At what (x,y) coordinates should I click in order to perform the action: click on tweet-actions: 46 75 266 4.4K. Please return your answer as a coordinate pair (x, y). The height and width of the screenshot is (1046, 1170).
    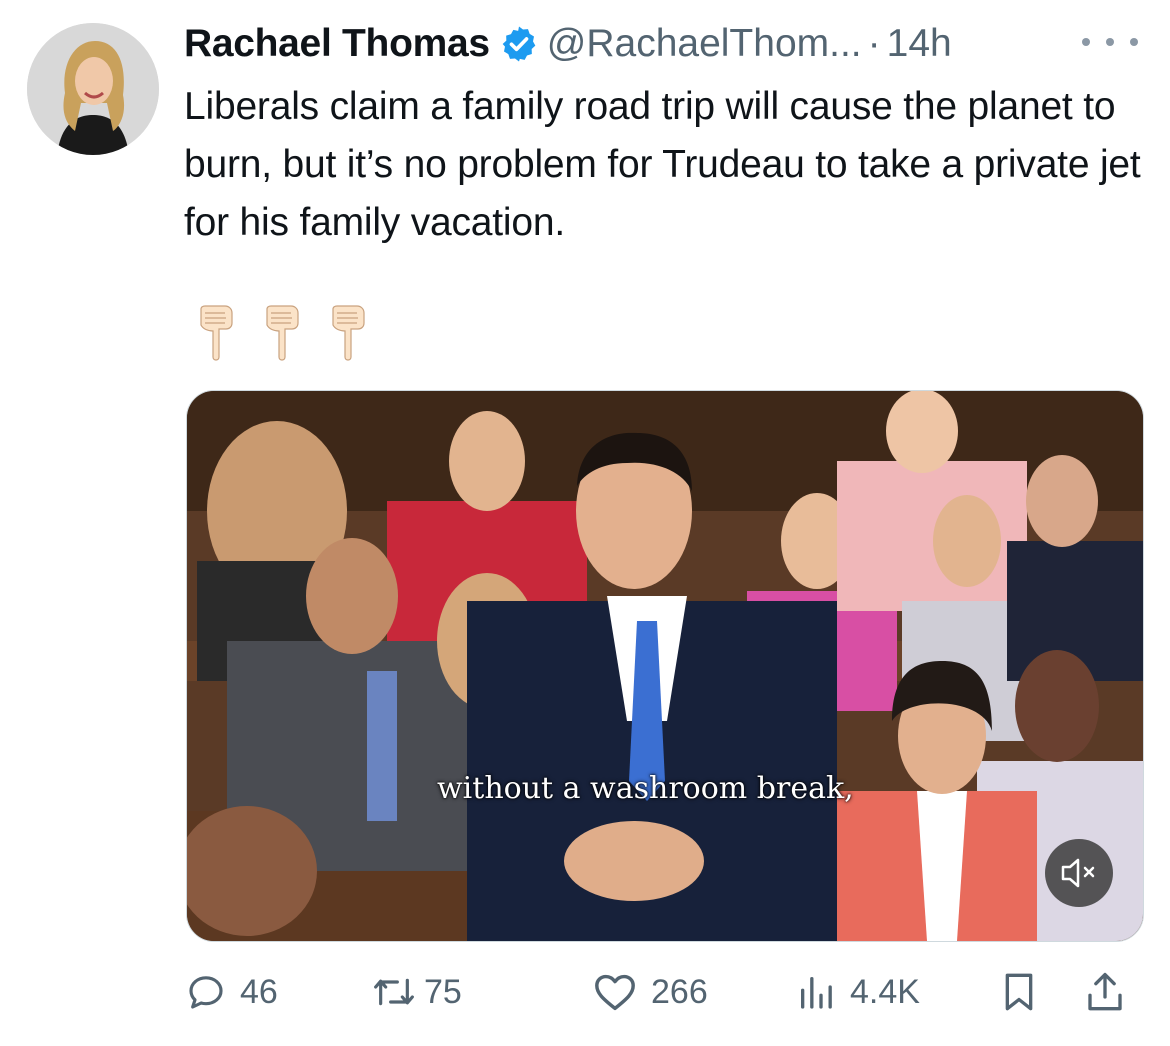
    Looking at the image, I should click on (666, 992).